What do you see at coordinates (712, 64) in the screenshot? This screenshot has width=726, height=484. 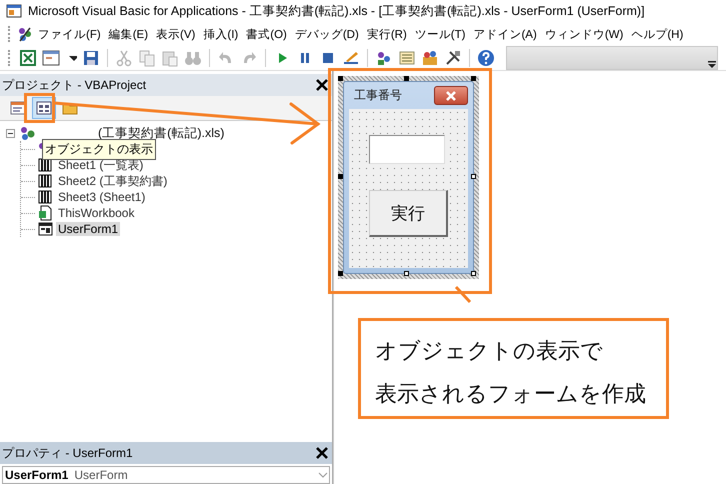 I see `toolbar-options-icon` at bounding box center [712, 64].